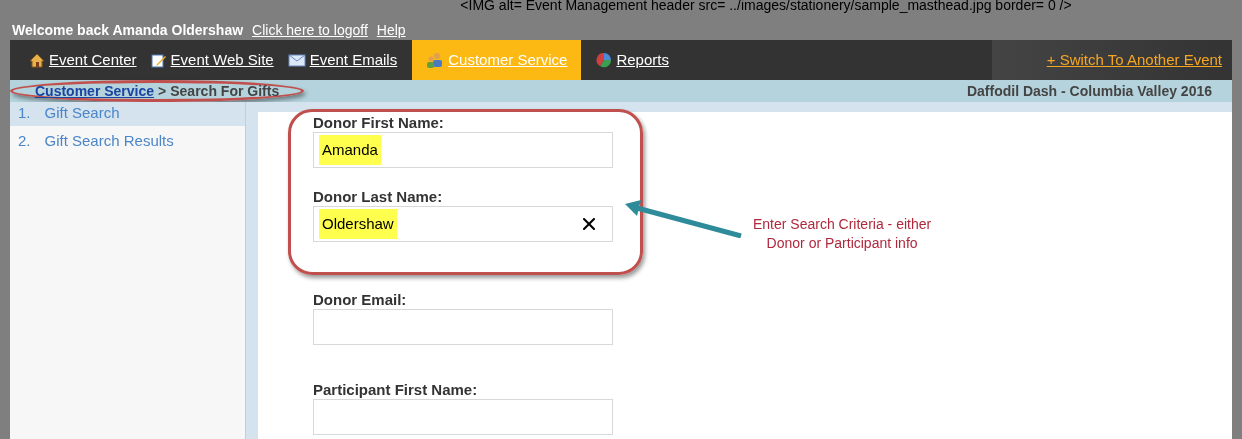 This screenshot has height=439, width=1242. What do you see at coordinates (37, 60) in the screenshot?
I see `house-icon` at bounding box center [37, 60].